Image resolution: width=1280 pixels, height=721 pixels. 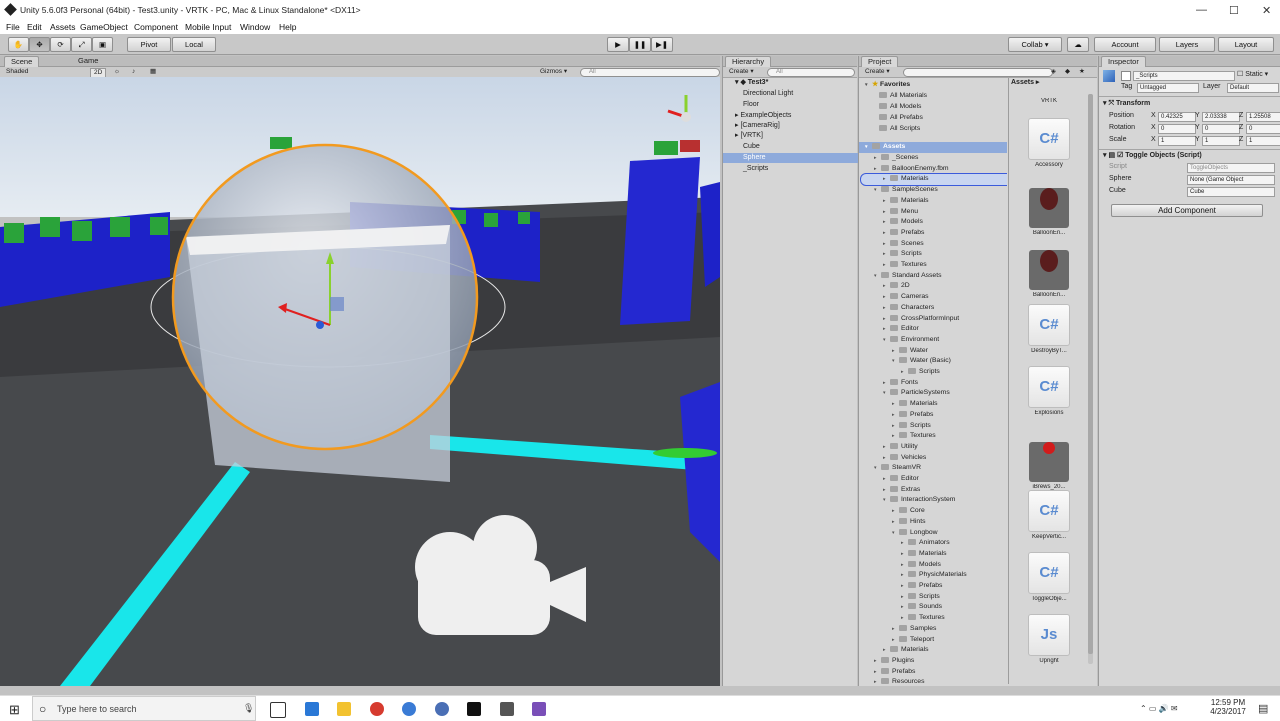 What do you see at coordinates (741, 72) in the screenshot?
I see `hierarchy-create-button: Create ▾` at bounding box center [741, 72].